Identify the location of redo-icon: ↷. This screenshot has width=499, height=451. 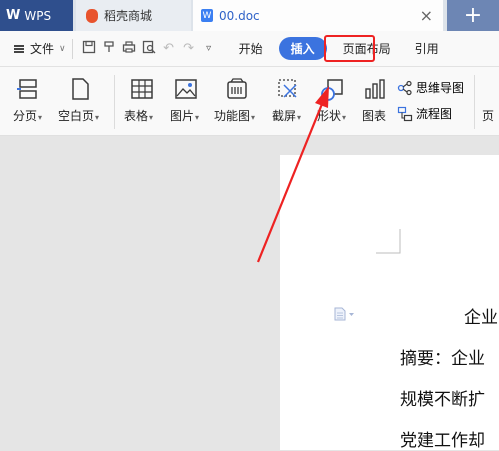
(189, 48).